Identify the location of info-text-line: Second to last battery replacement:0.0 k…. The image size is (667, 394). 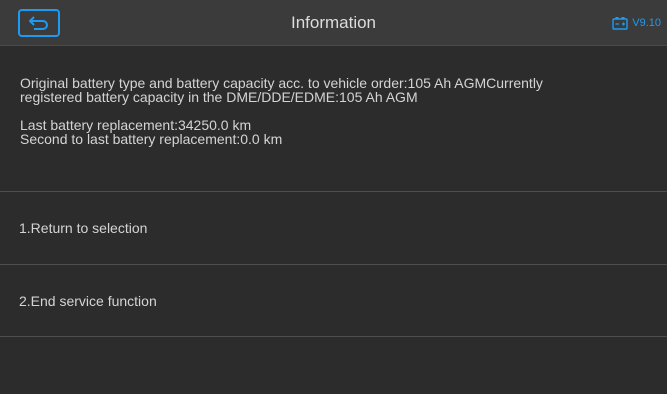
(151, 139).